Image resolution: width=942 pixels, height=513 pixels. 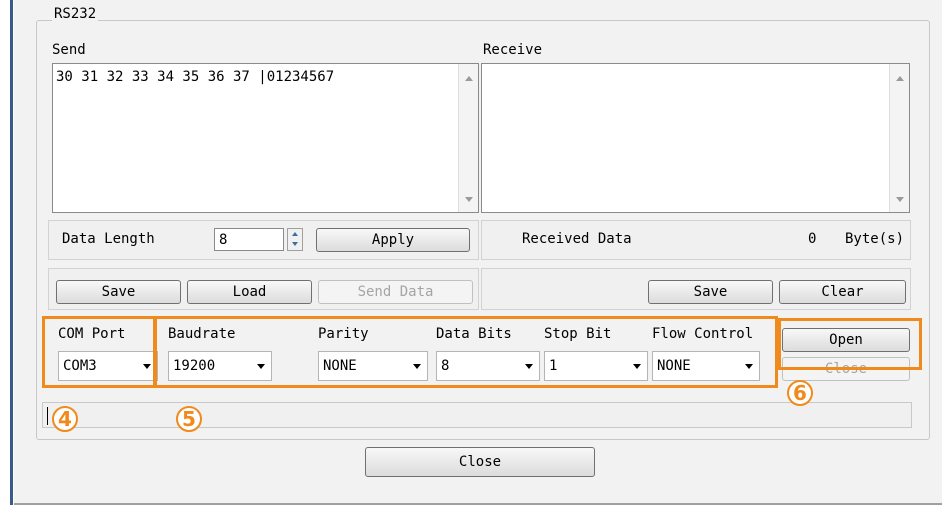 I want to click on annotation-badge-6: 6, so click(x=800, y=393).